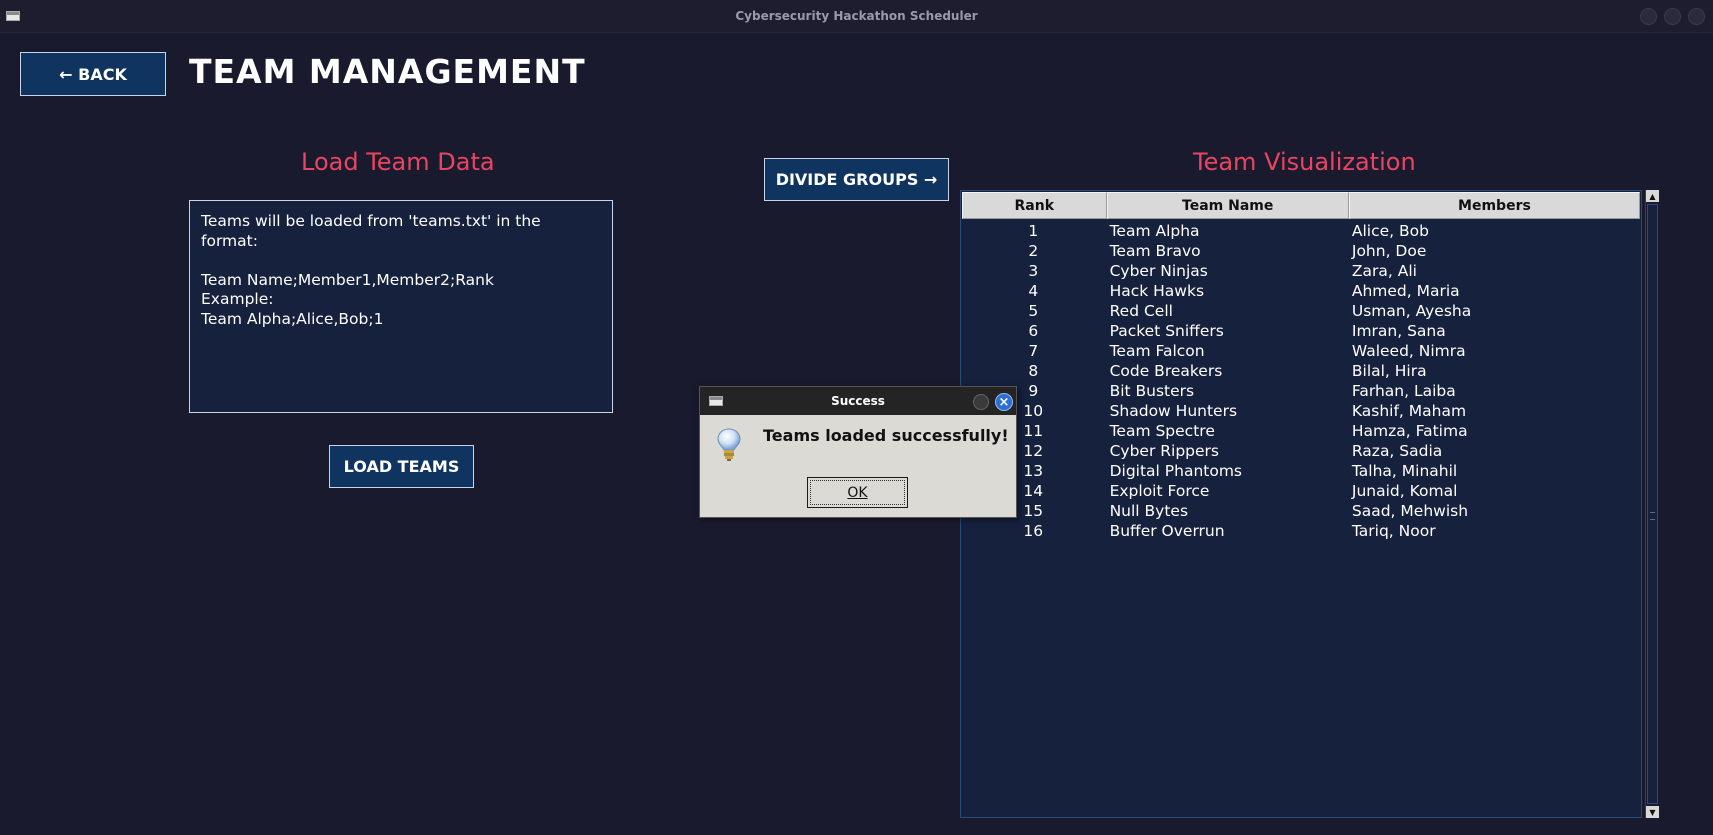  Describe the element at coordinates (1033, 331) in the screenshot. I see `cell-rank: 6` at that location.